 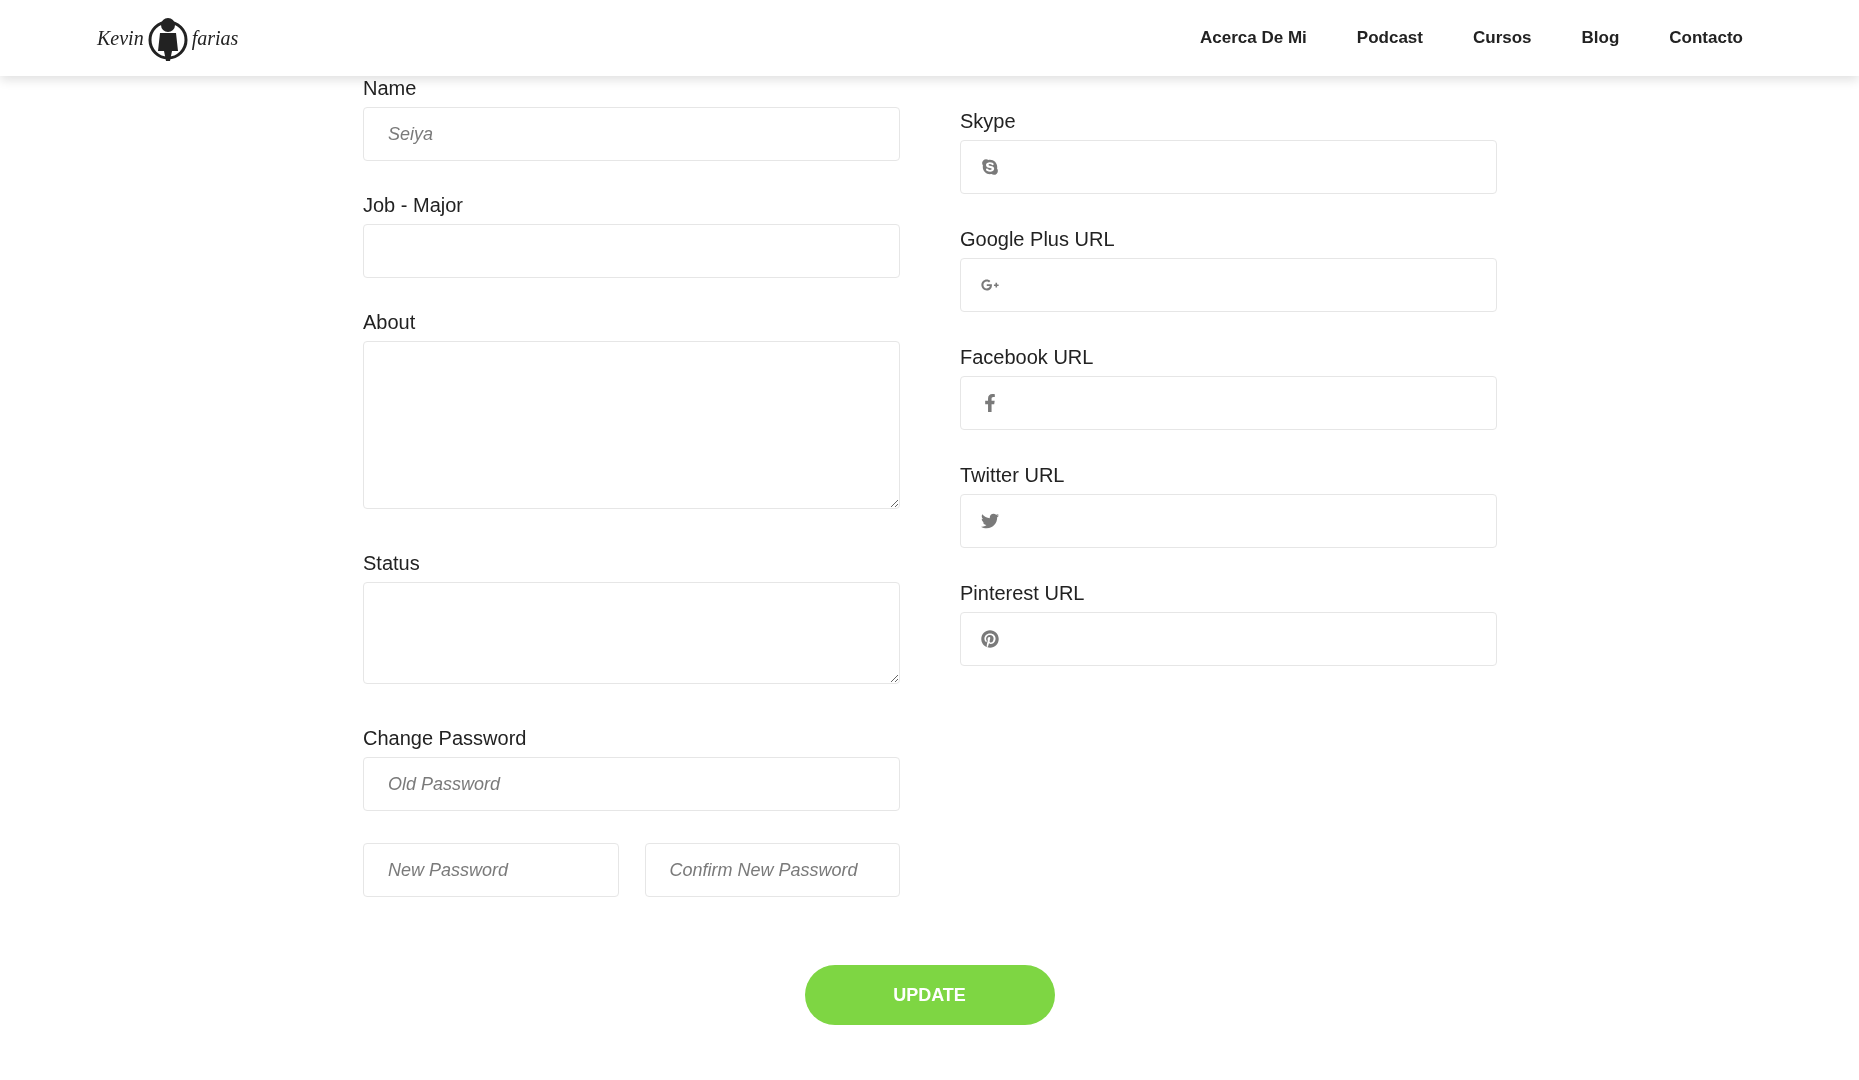 I want to click on field-label: Facebook URL, so click(x=1027, y=357).